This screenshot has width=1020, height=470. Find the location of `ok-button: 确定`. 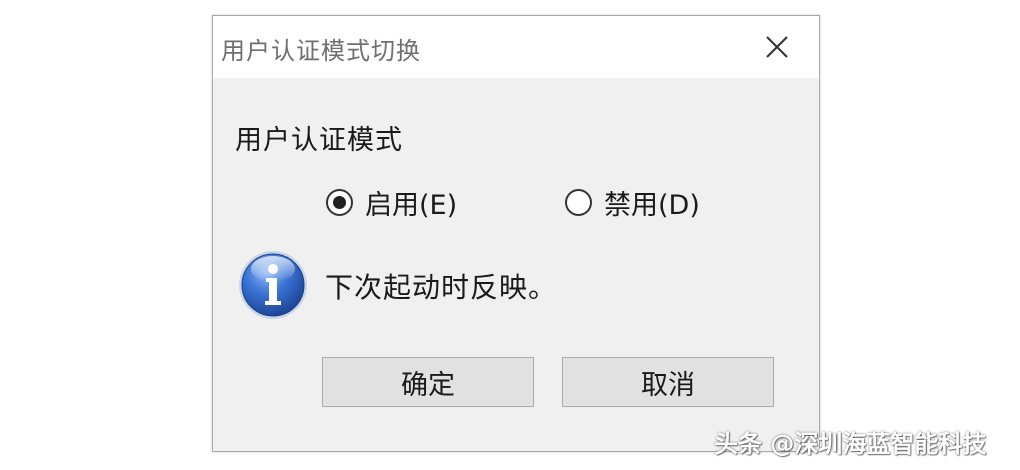

ok-button: 确定 is located at coordinates (428, 382).